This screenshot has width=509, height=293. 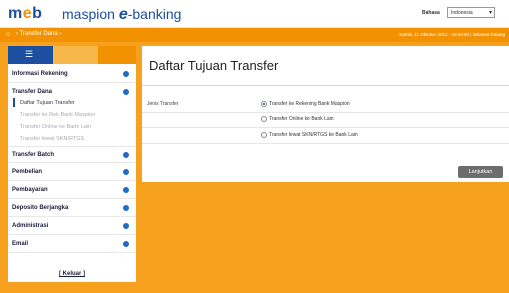 I want to click on sidebar-item-deposito-berjangka: Deposito Berjangka, so click(x=72, y=208).